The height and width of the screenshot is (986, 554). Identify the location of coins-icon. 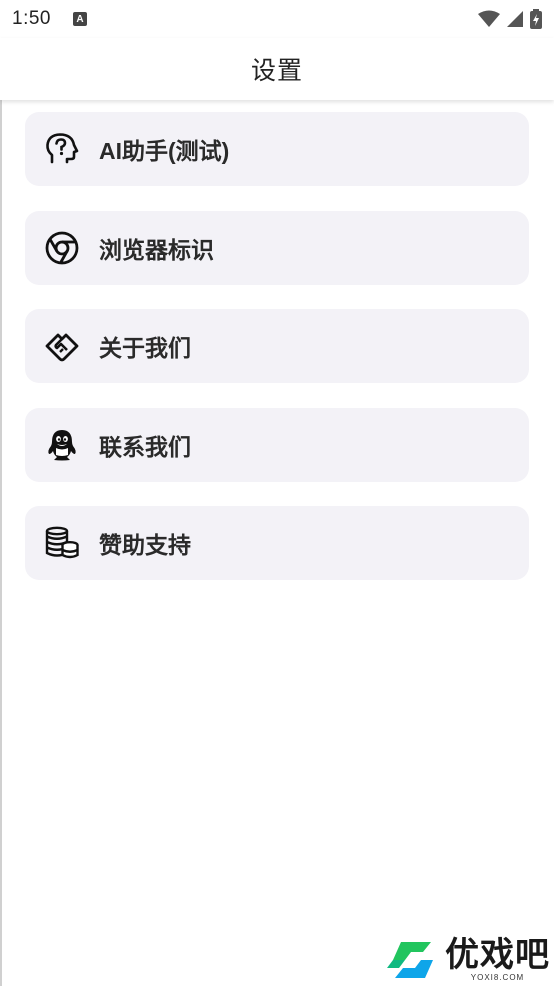
(62, 543).